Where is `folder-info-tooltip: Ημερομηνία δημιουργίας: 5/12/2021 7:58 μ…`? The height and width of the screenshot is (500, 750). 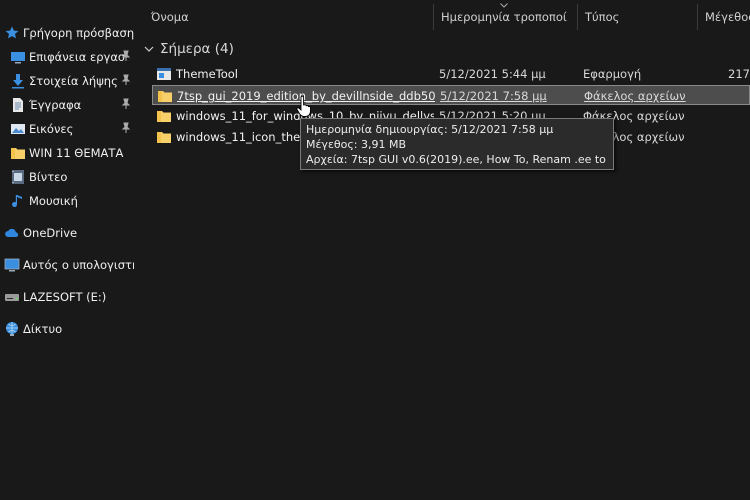
folder-info-tooltip: Ημερομηνία δημιουργίας: 5/12/2021 7:58 μ… is located at coordinates (457, 144).